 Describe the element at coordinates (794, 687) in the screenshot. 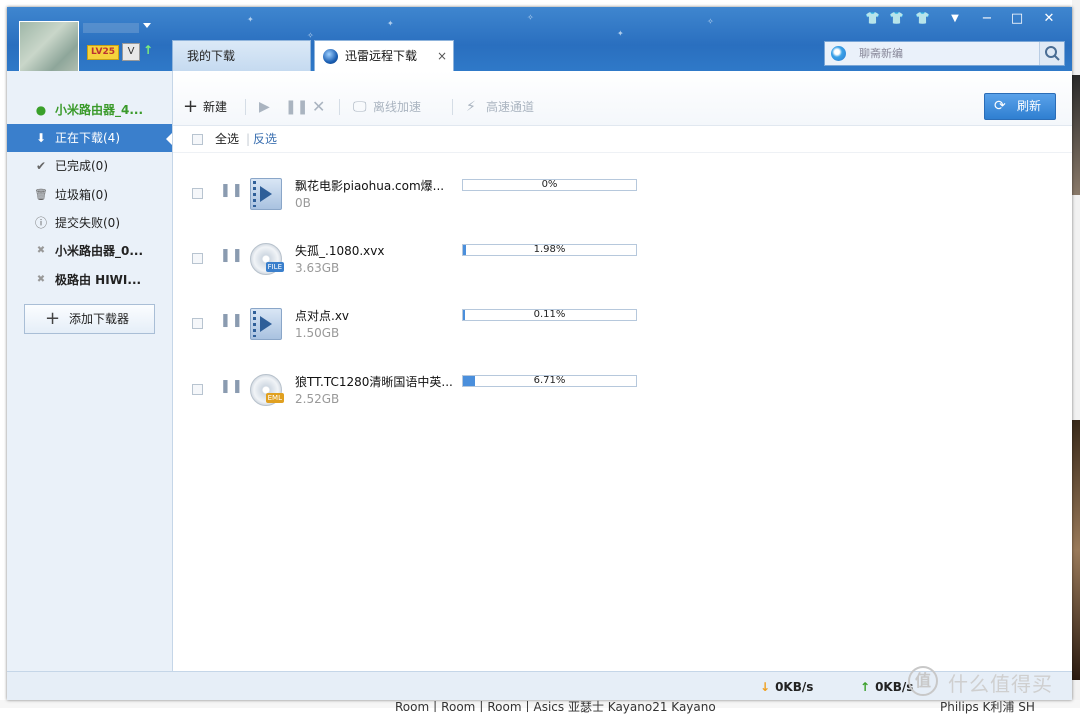

I see `download-speed-value: 0KB/s` at that location.